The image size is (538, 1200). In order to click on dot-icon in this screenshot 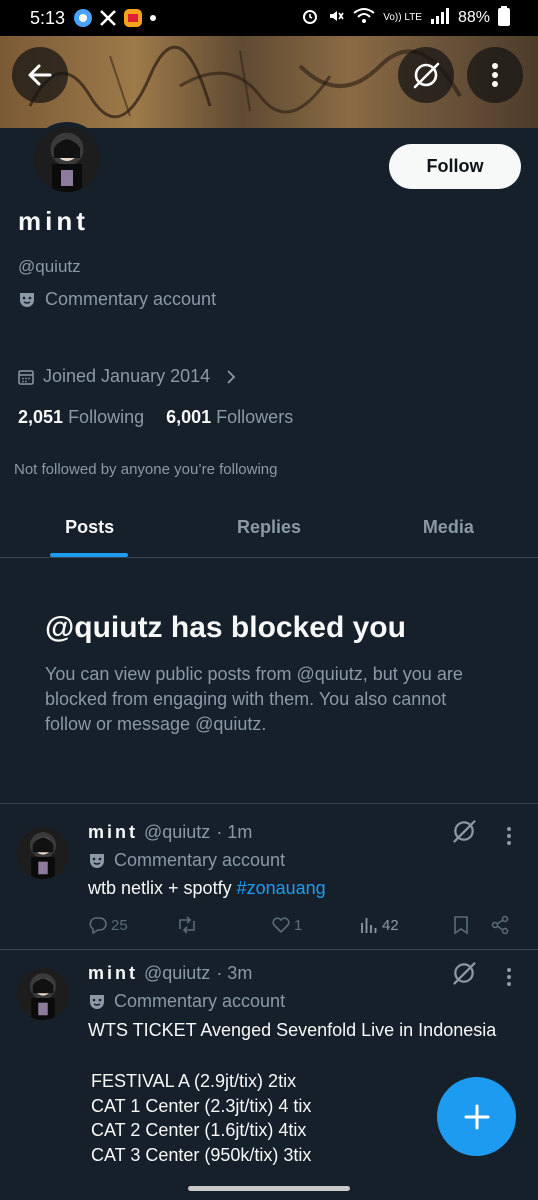, I will do `click(153, 18)`.